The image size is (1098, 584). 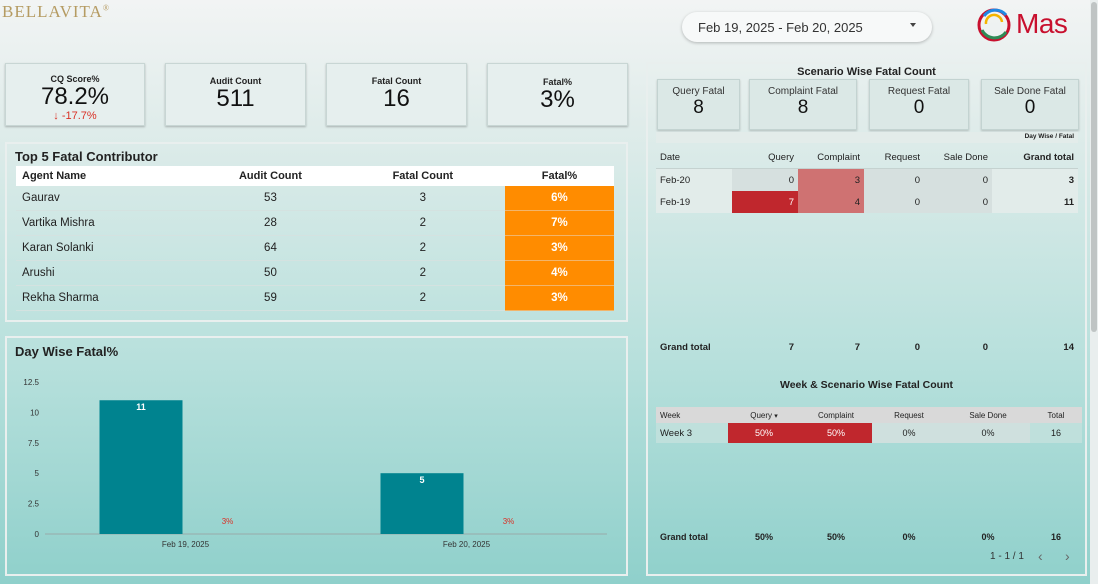 What do you see at coordinates (765, 157) in the screenshot?
I see `col-query: Query` at bounding box center [765, 157].